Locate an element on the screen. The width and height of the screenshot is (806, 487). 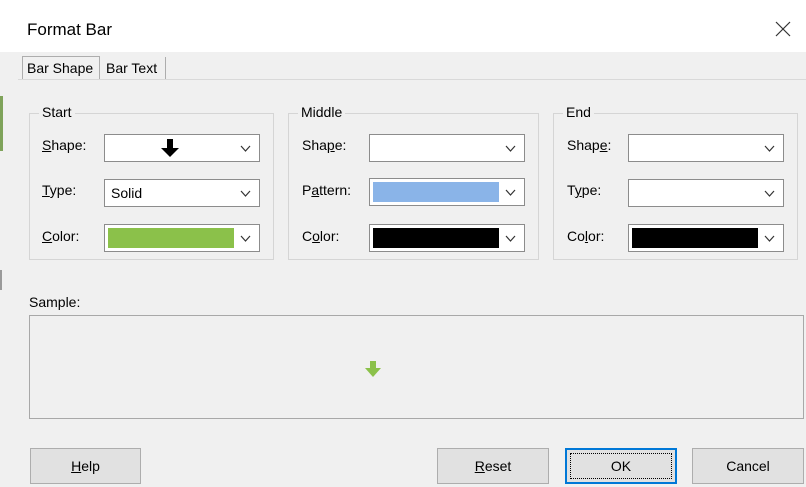
start-type-select: Solid is located at coordinates (182, 193).